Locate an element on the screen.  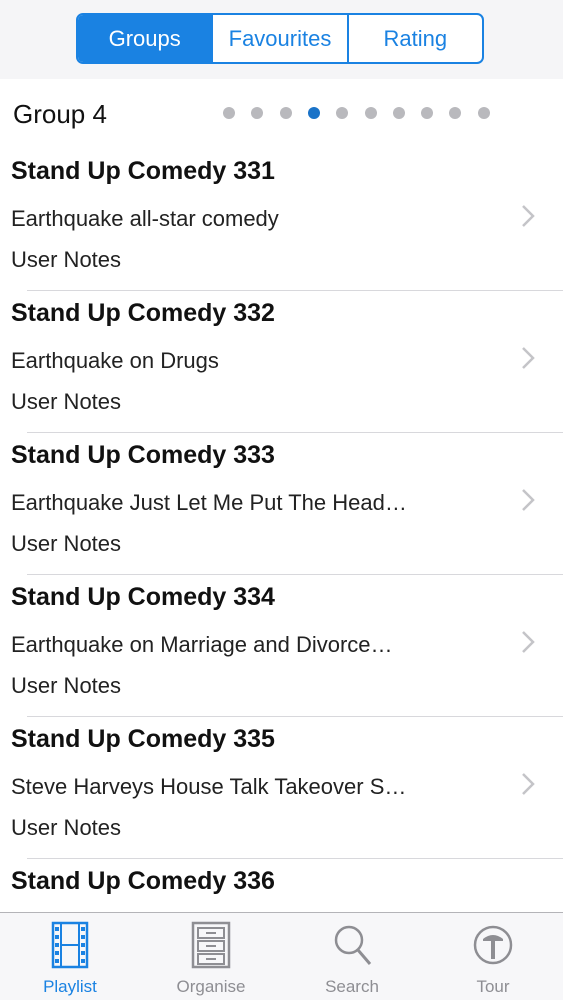
segment-groups: Groups is located at coordinates (145, 38).